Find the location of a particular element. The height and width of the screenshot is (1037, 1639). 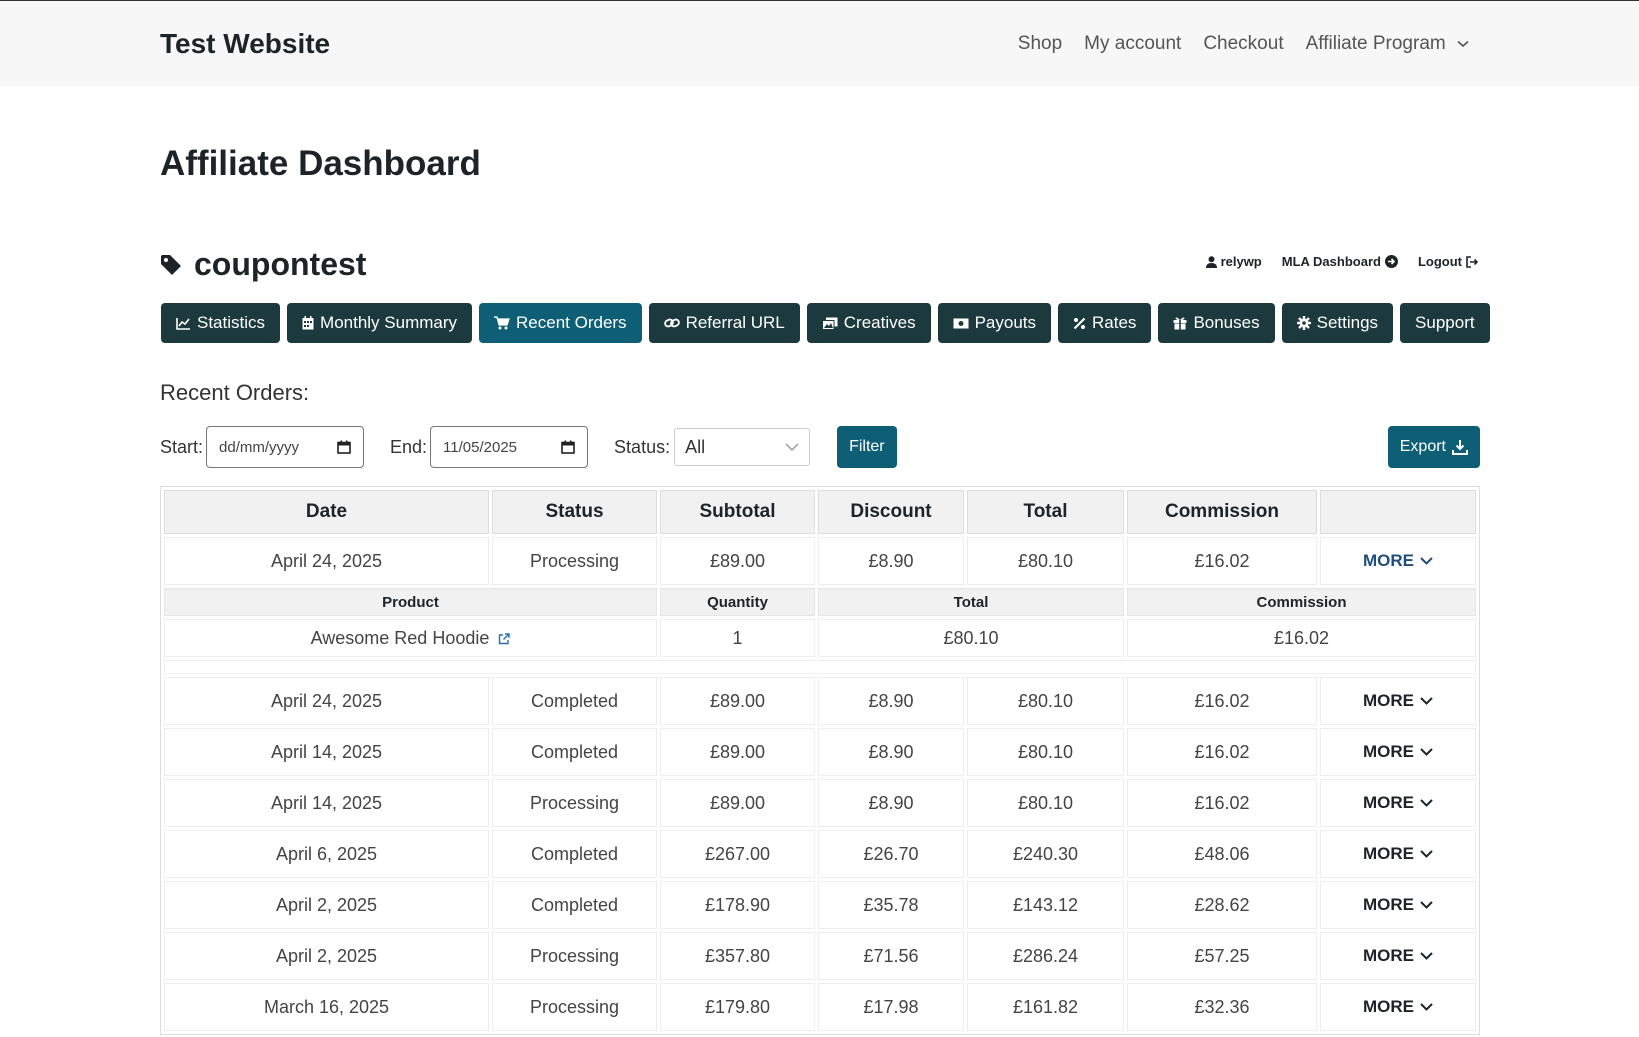

tab-monthly-summary: Monthly Summary is located at coordinates (380, 323).